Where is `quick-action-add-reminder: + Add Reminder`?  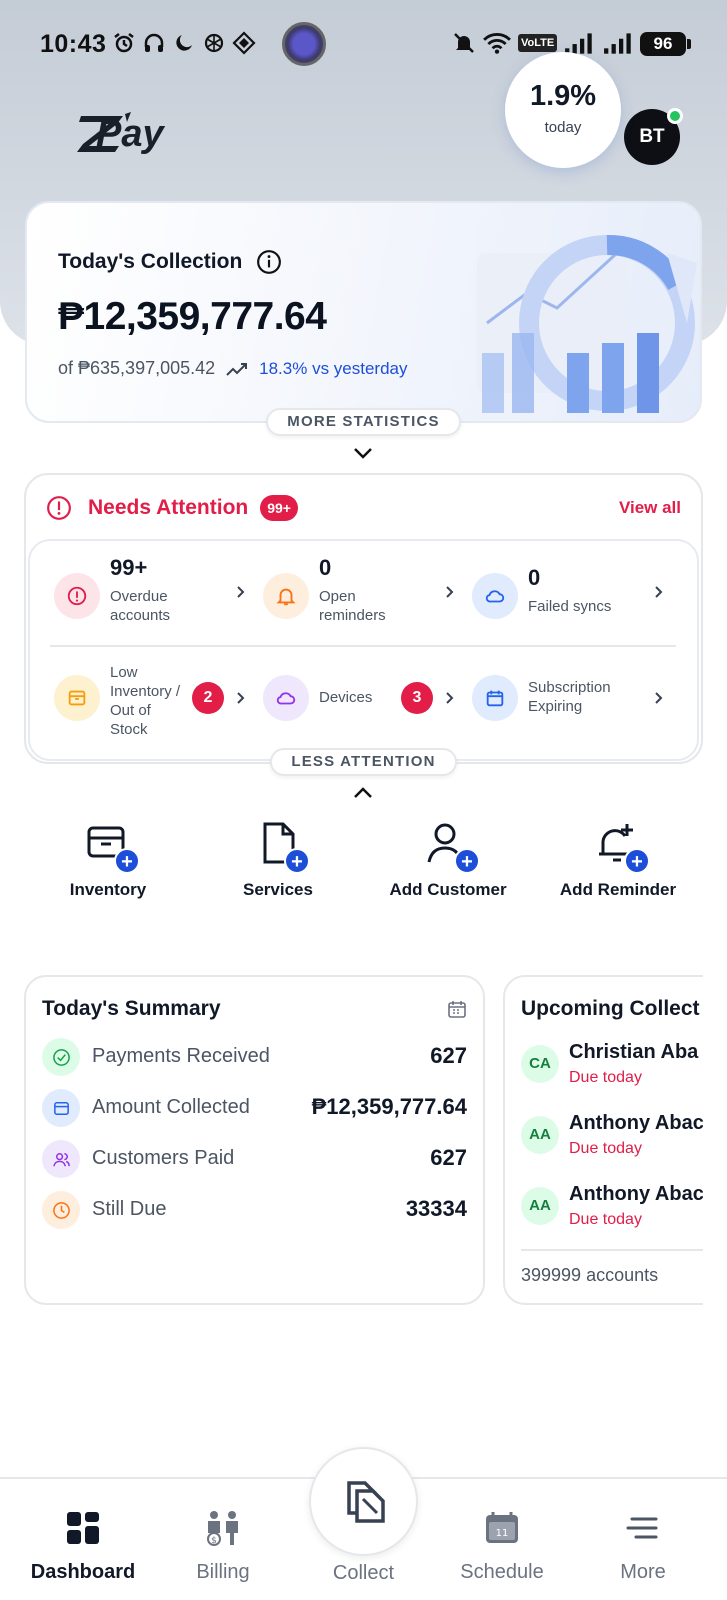 quick-action-add-reminder: + Add Reminder is located at coordinates (618, 860).